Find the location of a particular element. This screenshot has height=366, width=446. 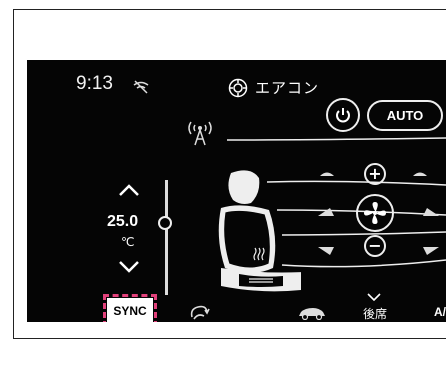

wifi-off-icon is located at coordinates (141, 87).